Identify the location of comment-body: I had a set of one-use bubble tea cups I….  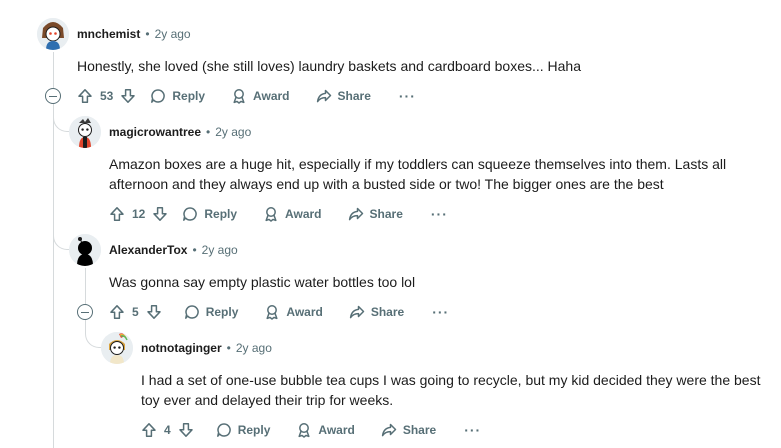
(451, 390).